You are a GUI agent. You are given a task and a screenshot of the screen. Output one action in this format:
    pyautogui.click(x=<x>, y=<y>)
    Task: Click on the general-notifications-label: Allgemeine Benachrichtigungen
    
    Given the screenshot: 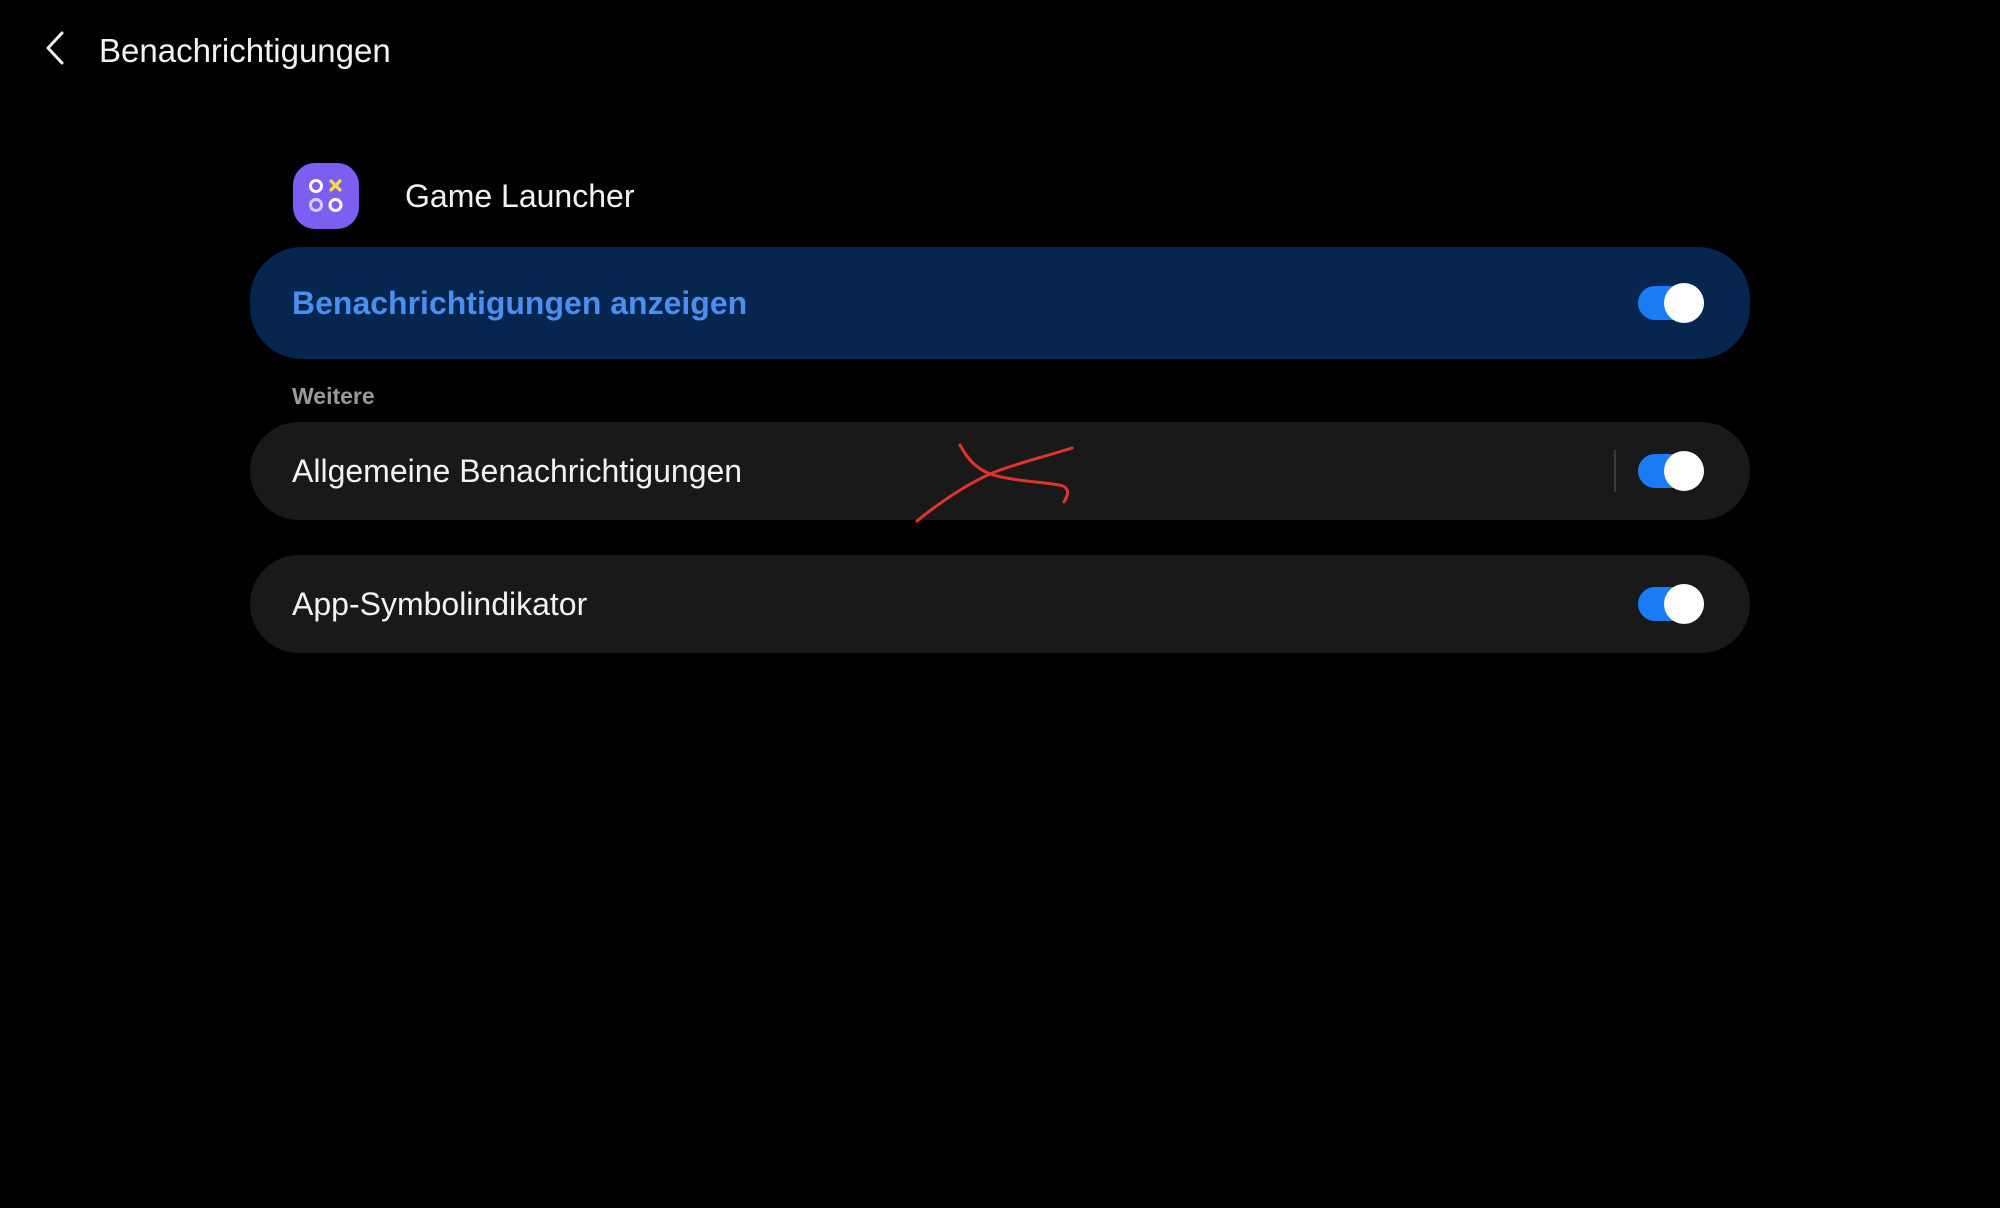 What is the action you would take?
    pyautogui.click(x=517, y=470)
    